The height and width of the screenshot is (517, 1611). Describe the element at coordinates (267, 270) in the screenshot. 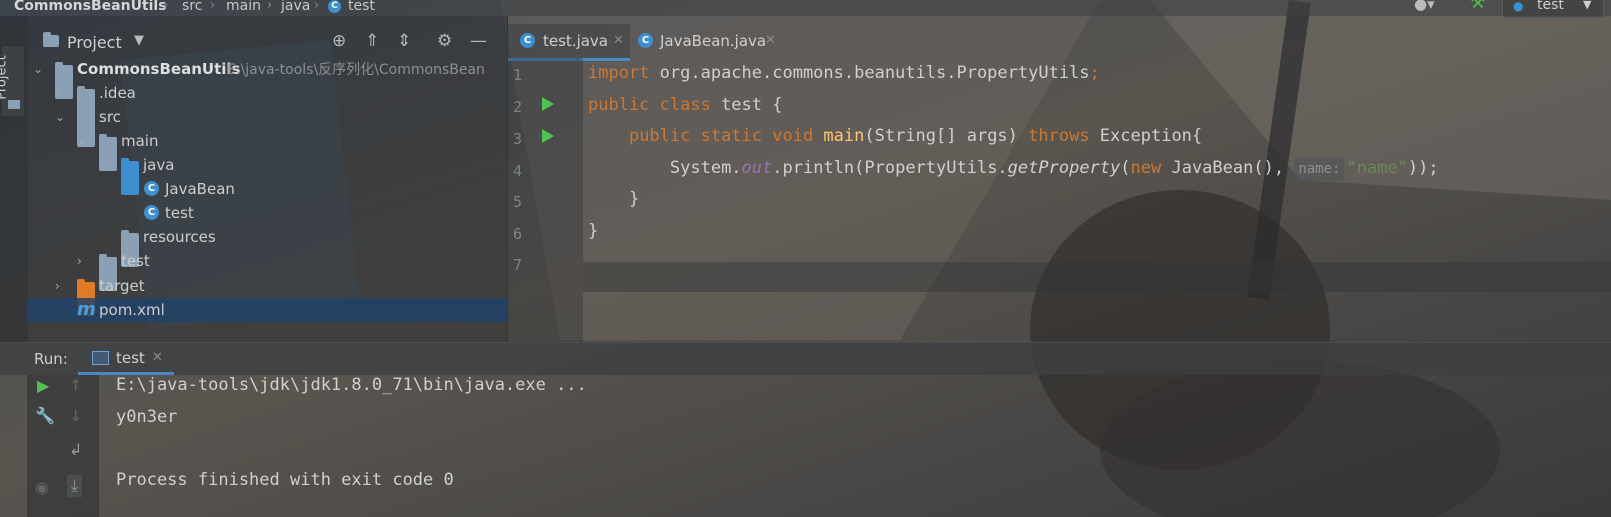

I see `tree-item-test-folder: › test` at that location.